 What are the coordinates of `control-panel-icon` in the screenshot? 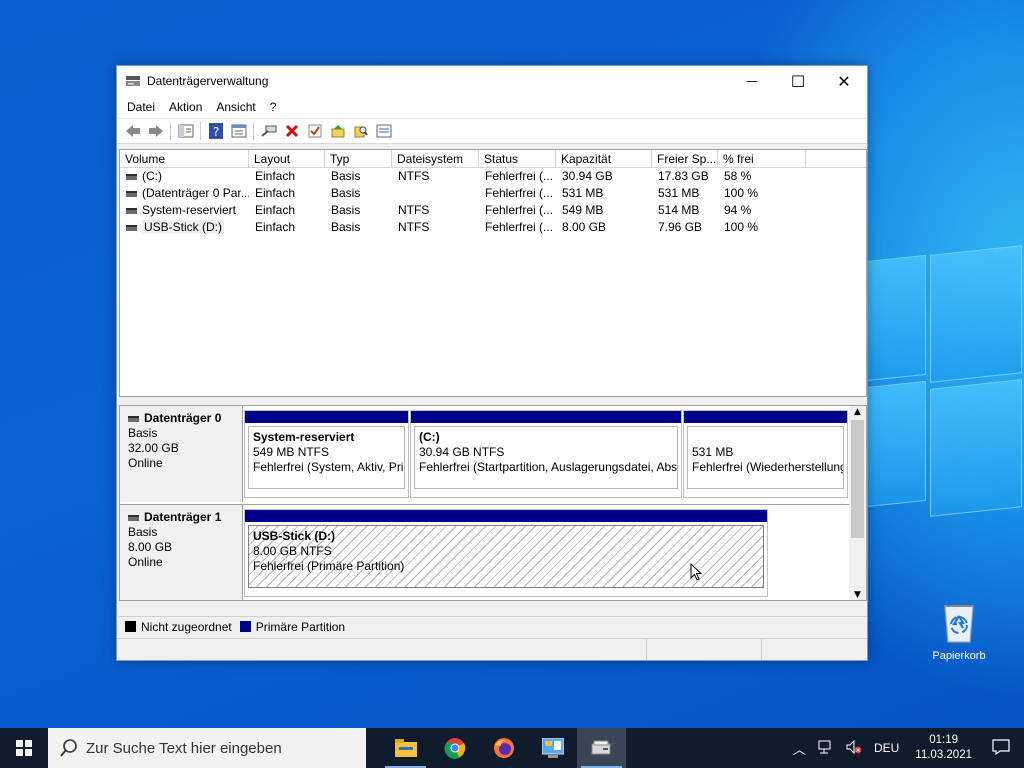 It's located at (552, 748).